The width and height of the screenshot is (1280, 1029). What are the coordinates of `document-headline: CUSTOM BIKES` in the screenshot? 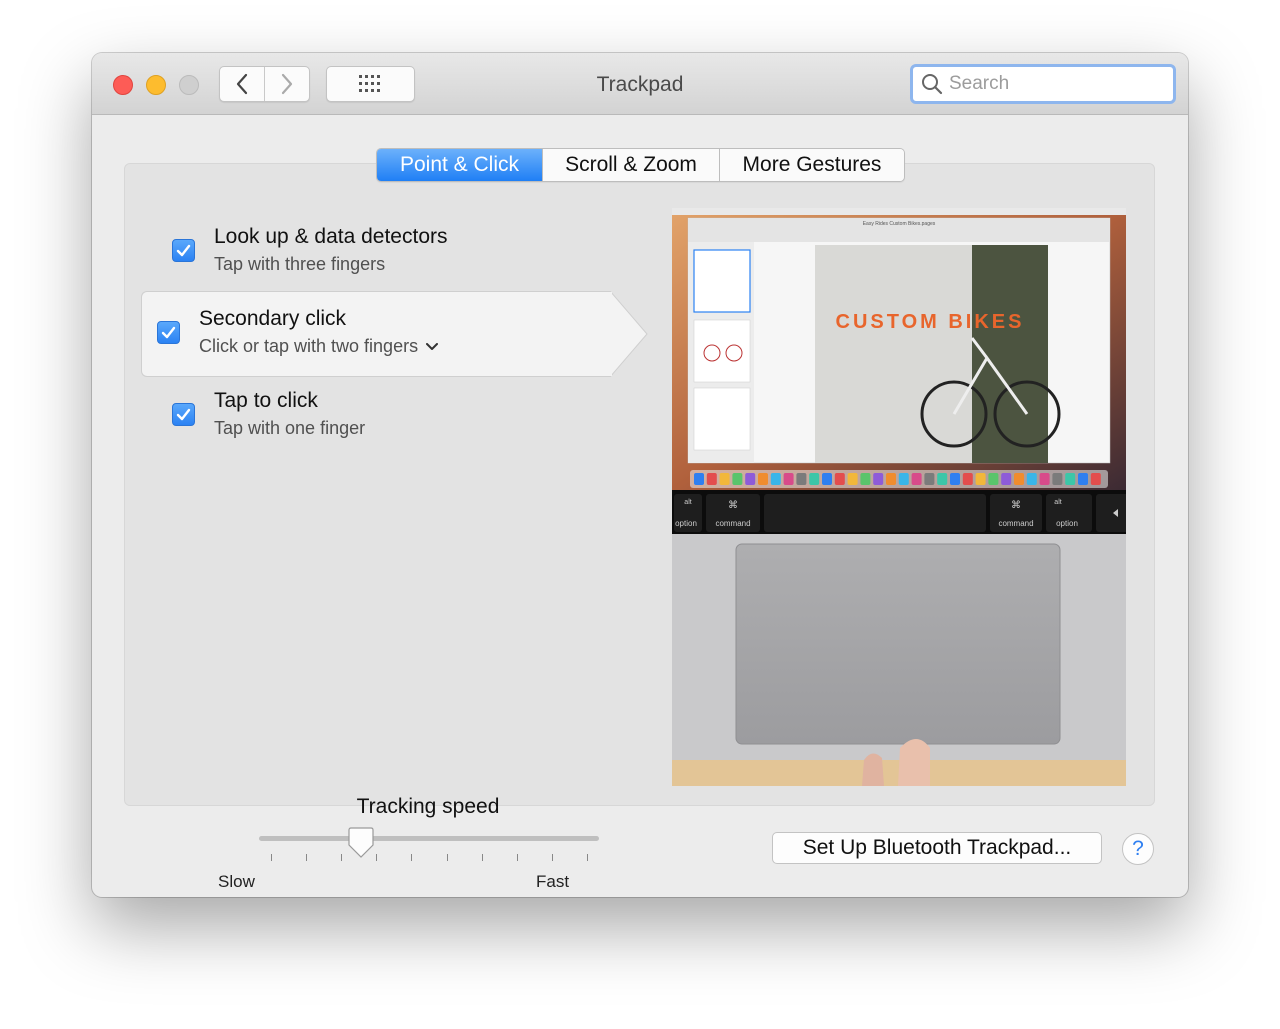 It's located at (930, 322).